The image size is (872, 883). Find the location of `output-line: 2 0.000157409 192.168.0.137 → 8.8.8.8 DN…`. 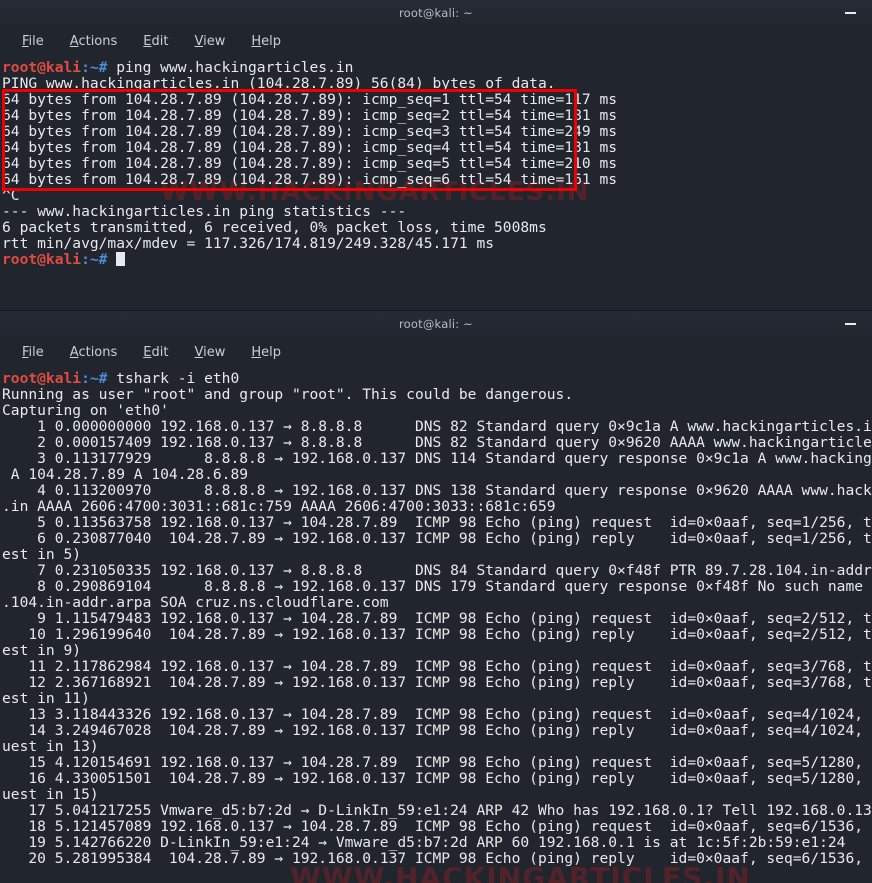

output-line: 2 0.000157409 192.168.0.137 → 8.8.8.8 DN… is located at coordinates (437, 443).